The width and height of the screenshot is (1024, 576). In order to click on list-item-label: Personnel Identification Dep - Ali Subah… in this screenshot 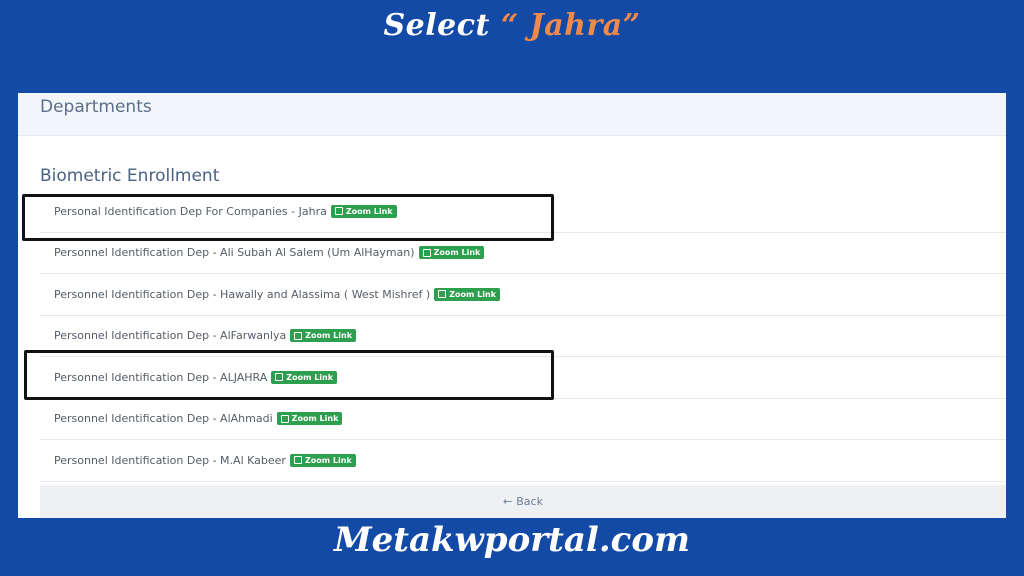, I will do `click(234, 252)`.